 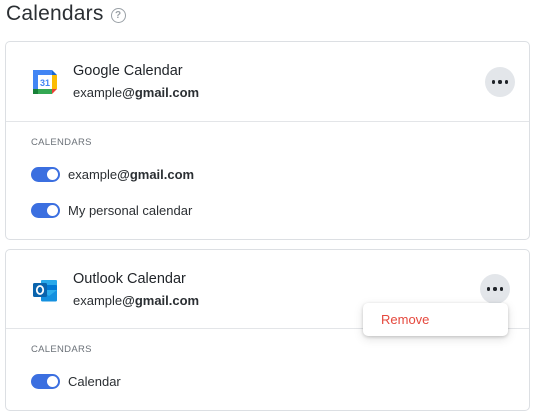 I want to click on provider-name: Outlook Calendar, so click(x=129, y=279).